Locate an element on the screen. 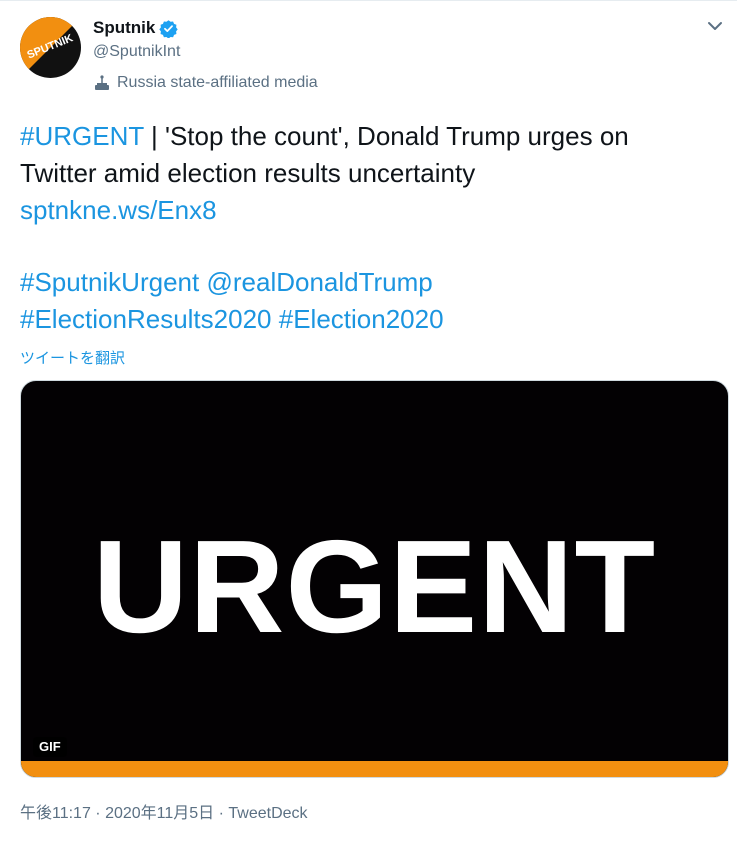 The width and height of the screenshot is (737, 842). hashtag-election-results-2020: #ElectionResults2020 is located at coordinates (146, 319).